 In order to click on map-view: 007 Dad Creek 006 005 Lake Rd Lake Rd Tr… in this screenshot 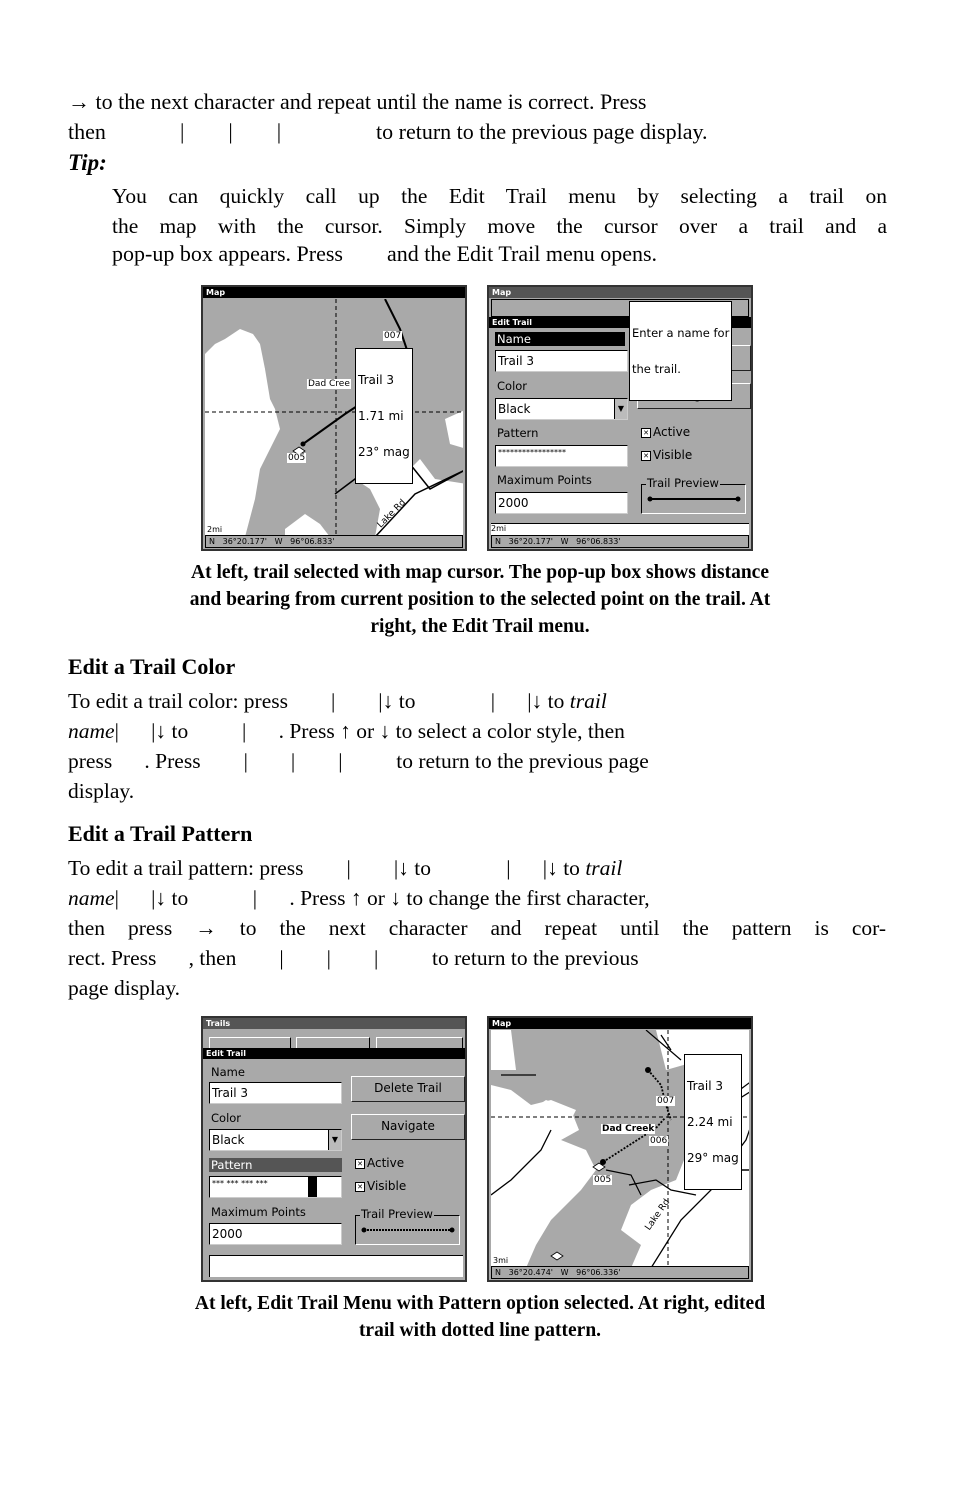, I will do `click(620, 1148)`.